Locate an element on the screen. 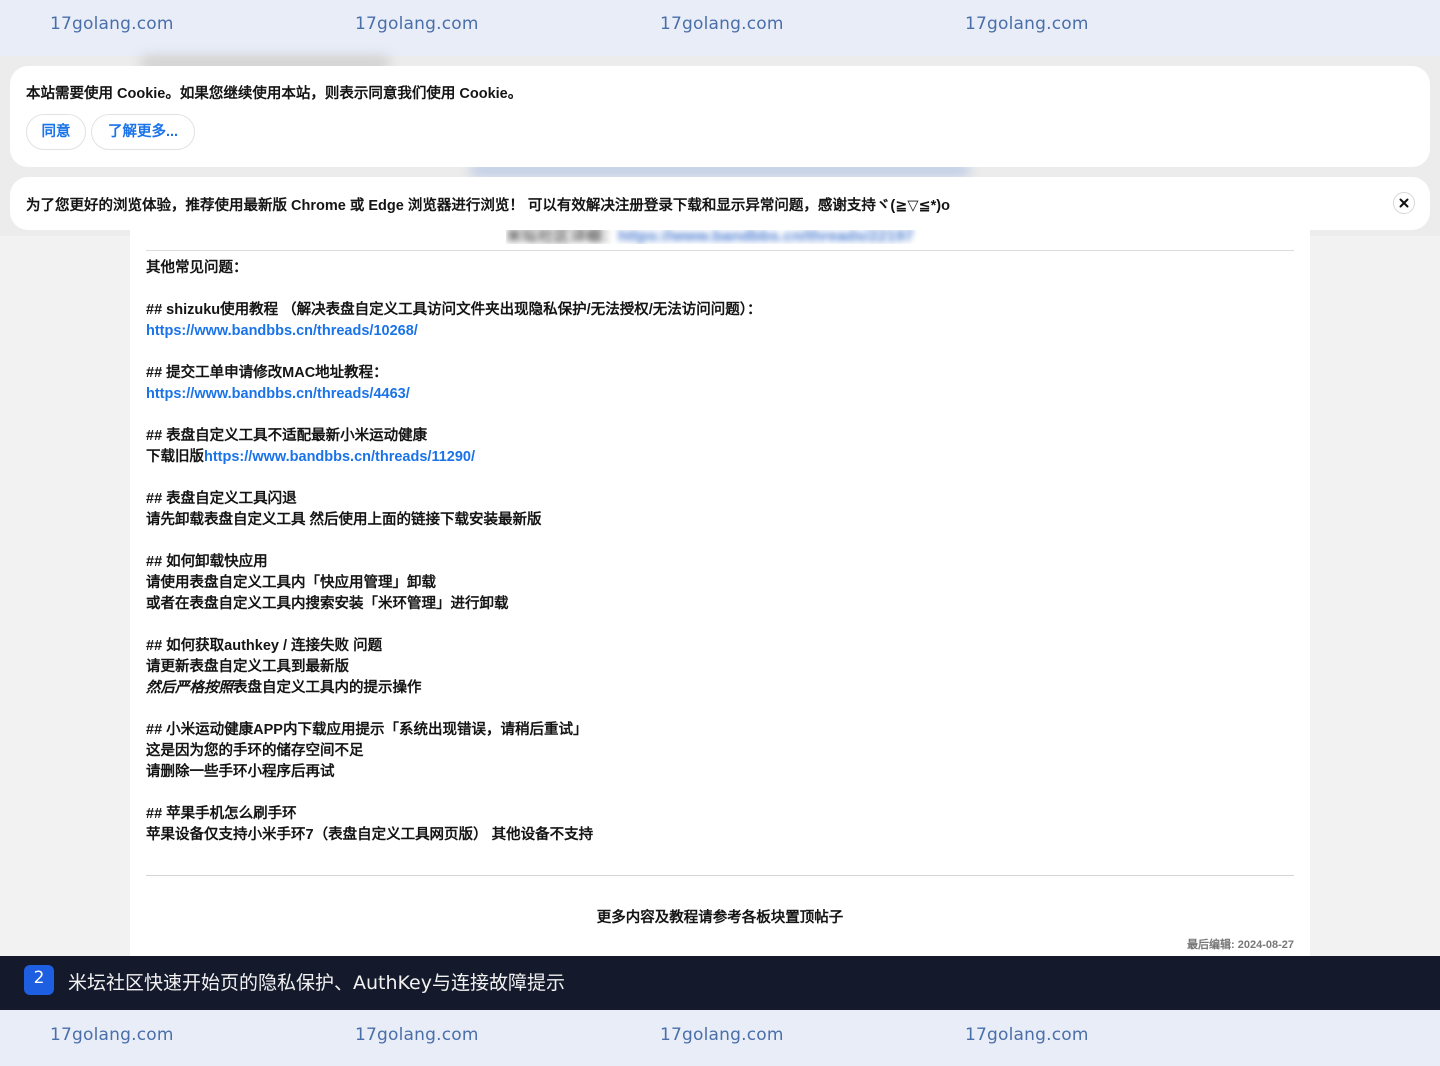  faq-link: https://www.bandbbs.cn/threads/10268/ is located at coordinates (282, 331).